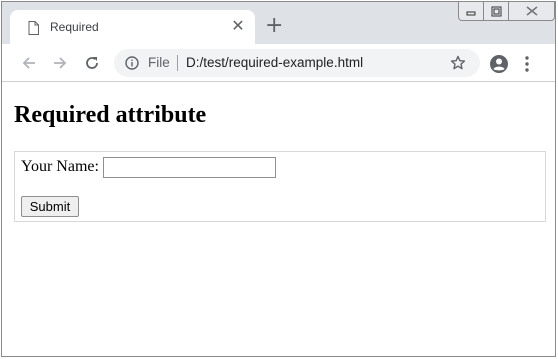 The height and width of the screenshot is (359, 558). I want to click on page-icon, so click(33, 28).